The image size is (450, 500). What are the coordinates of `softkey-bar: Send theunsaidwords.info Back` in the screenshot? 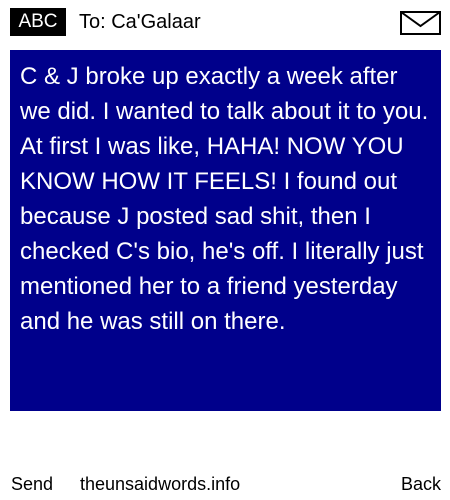 It's located at (225, 484).